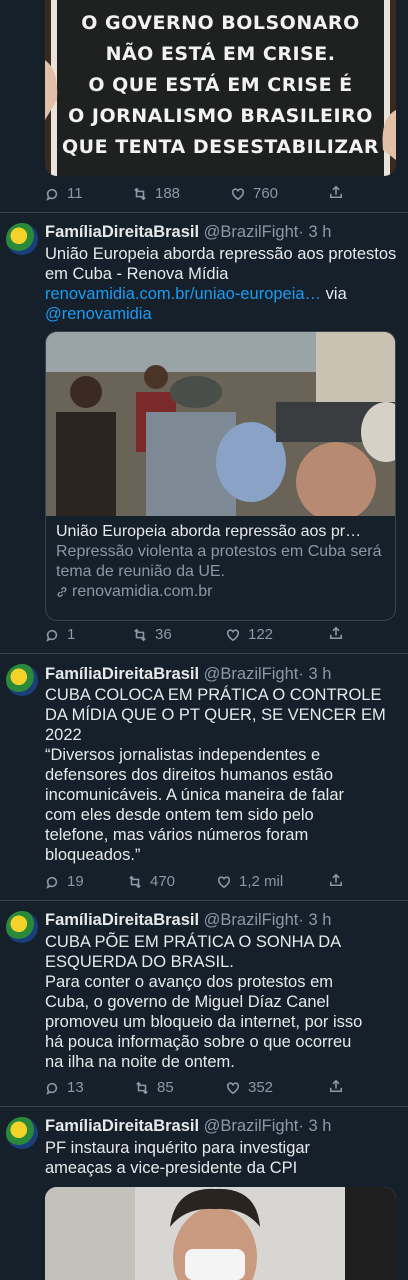 The image size is (408, 1280). What do you see at coordinates (171, 1168) in the screenshot?
I see `tweet-text-line: ameaças a vice-presidente da CPI` at bounding box center [171, 1168].